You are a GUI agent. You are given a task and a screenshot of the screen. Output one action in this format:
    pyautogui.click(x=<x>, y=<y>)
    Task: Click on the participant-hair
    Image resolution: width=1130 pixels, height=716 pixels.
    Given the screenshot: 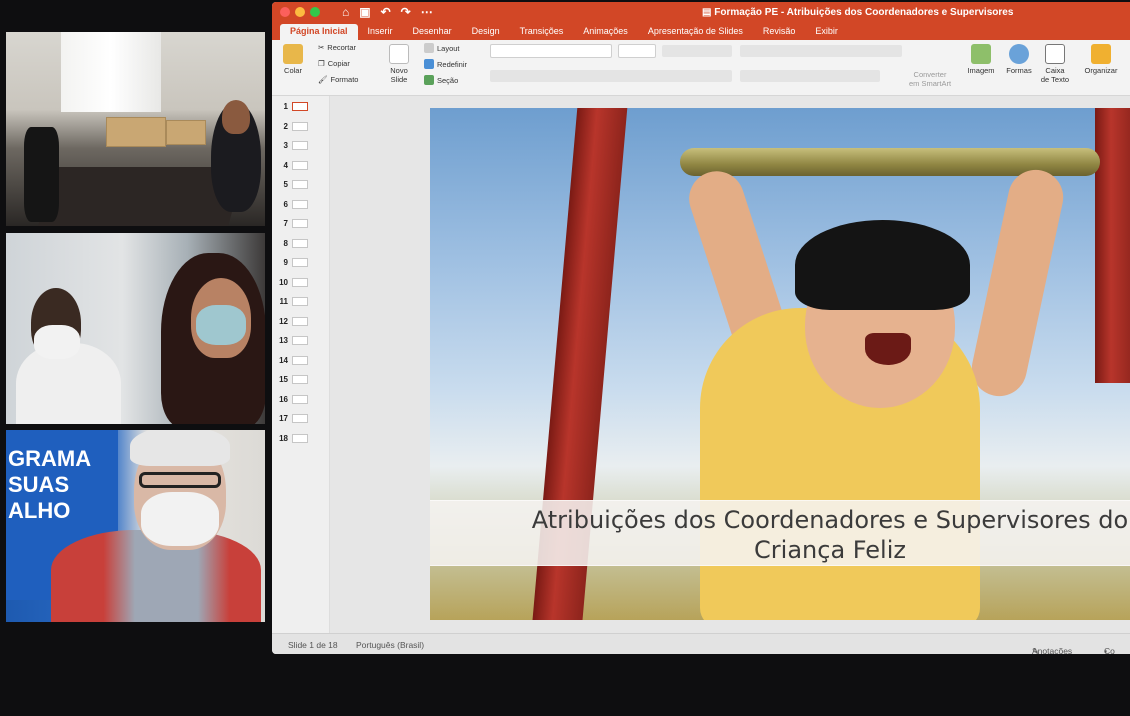 What is the action you would take?
    pyautogui.click(x=180, y=448)
    